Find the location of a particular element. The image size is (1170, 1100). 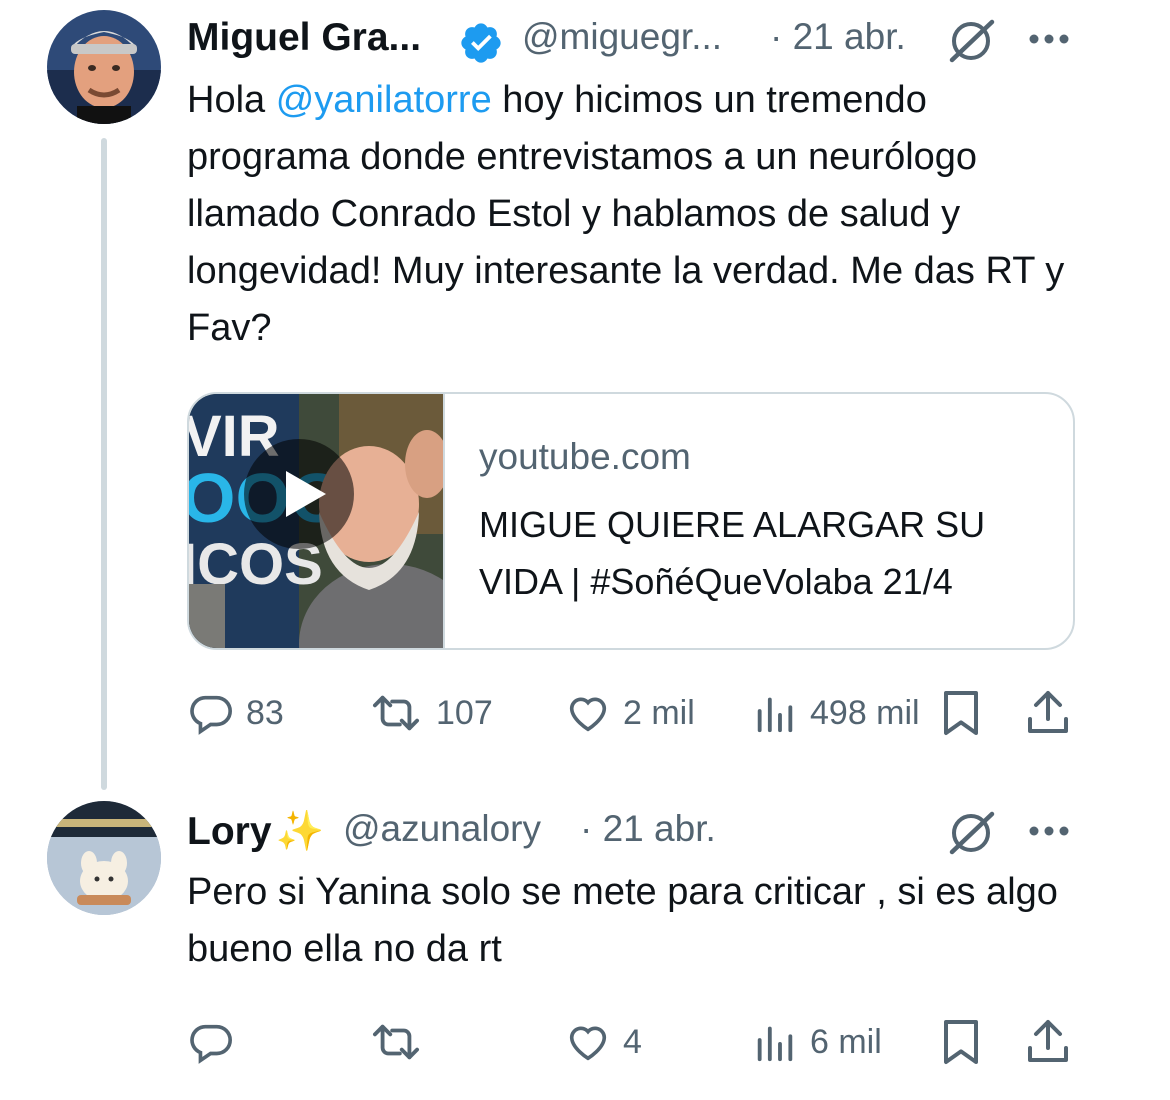

like-count: 2 mil is located at coordinates (659, 712).